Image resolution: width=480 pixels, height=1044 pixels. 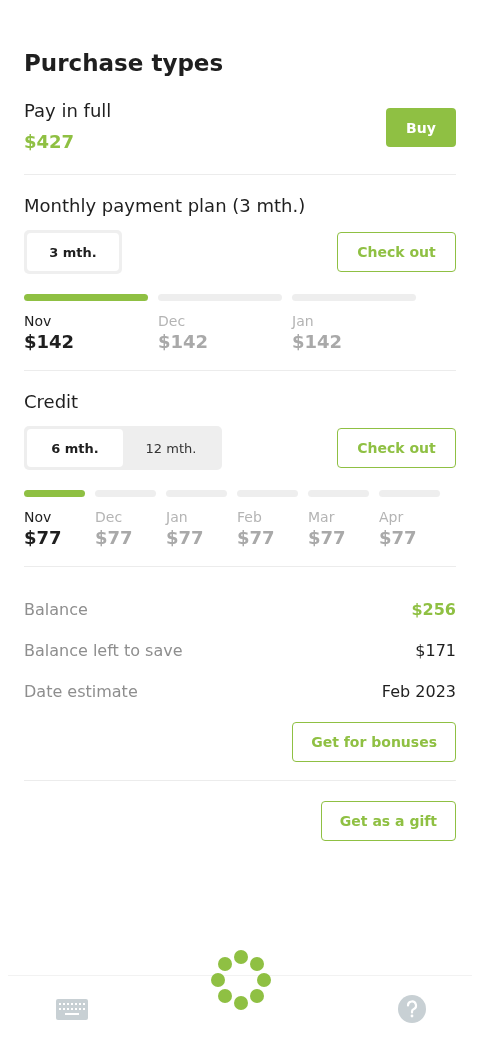 I want to click on keyboard-icon, so click(x=72, y=1009).